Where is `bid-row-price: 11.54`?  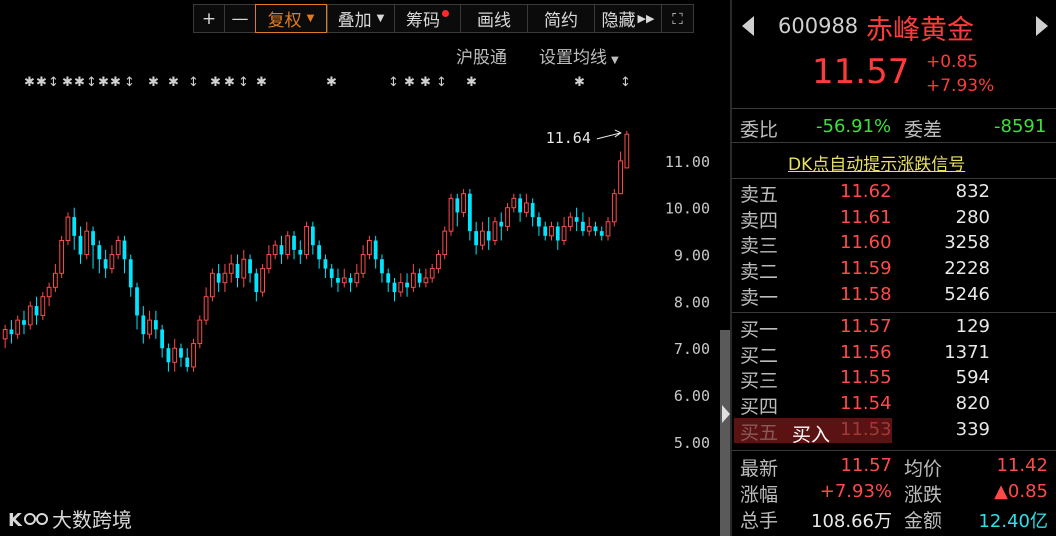
bid-row-price: 11.54 is located at coordinates (866, 403).